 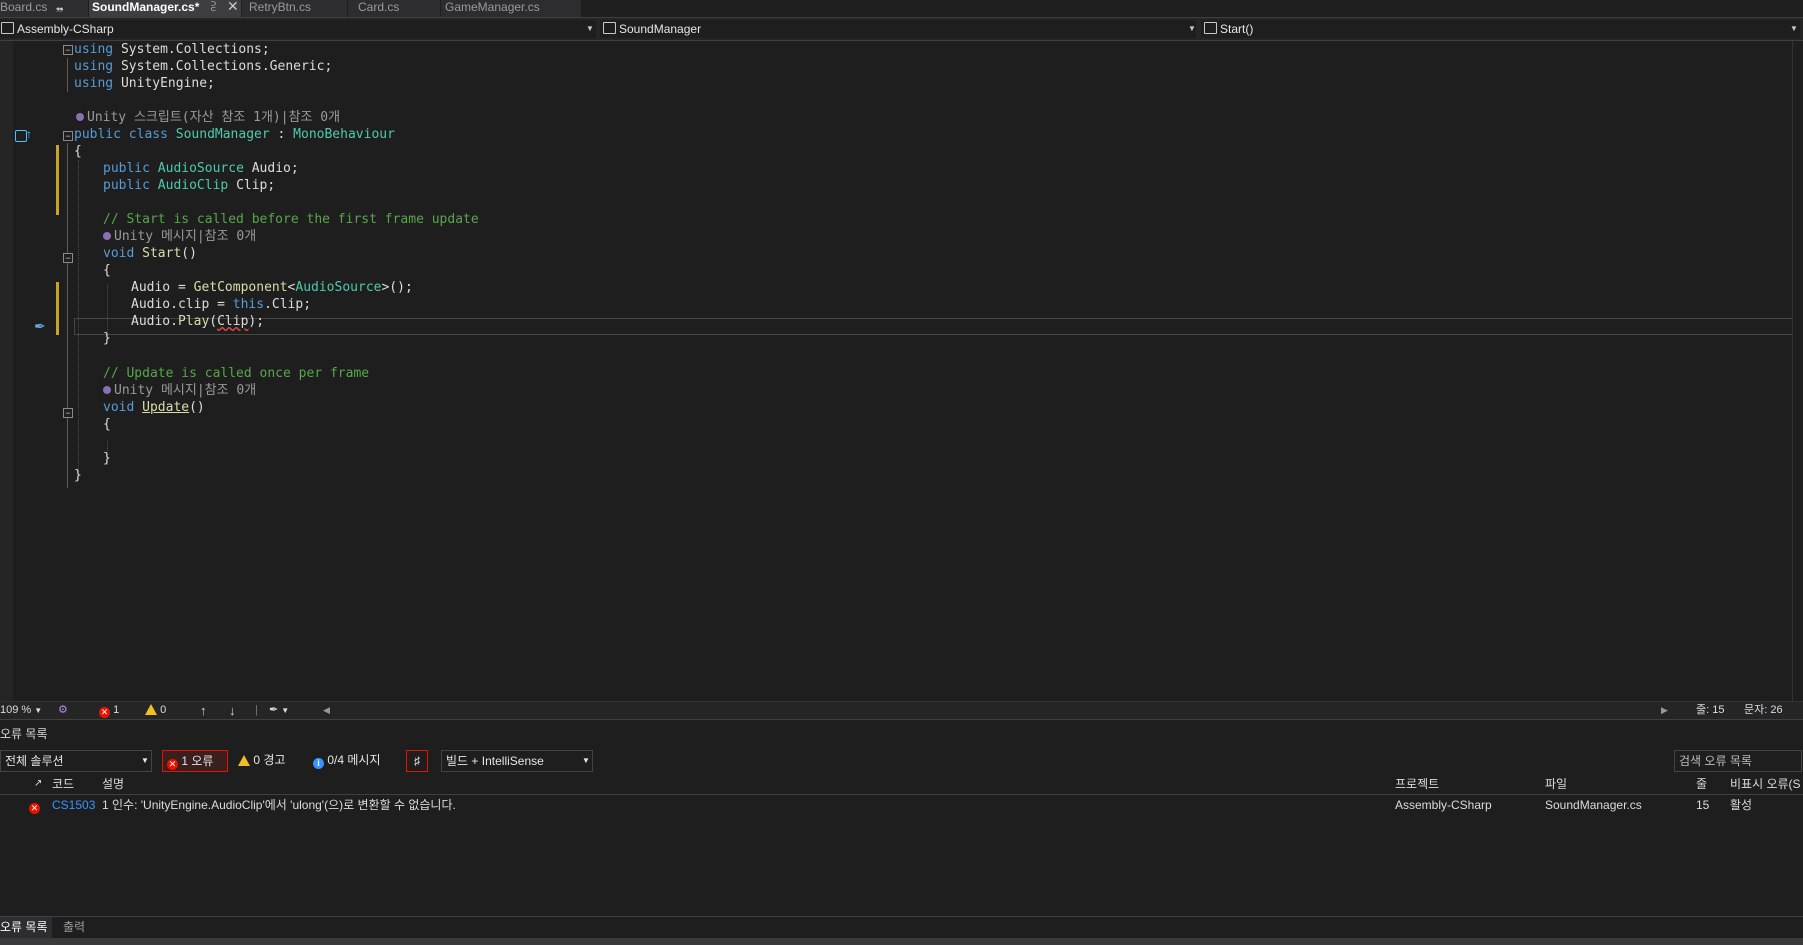 What do you see at coordinates (63, 710) in the screenshot?
I see `health-icon: ⚙` at bounding box center [63, 710].